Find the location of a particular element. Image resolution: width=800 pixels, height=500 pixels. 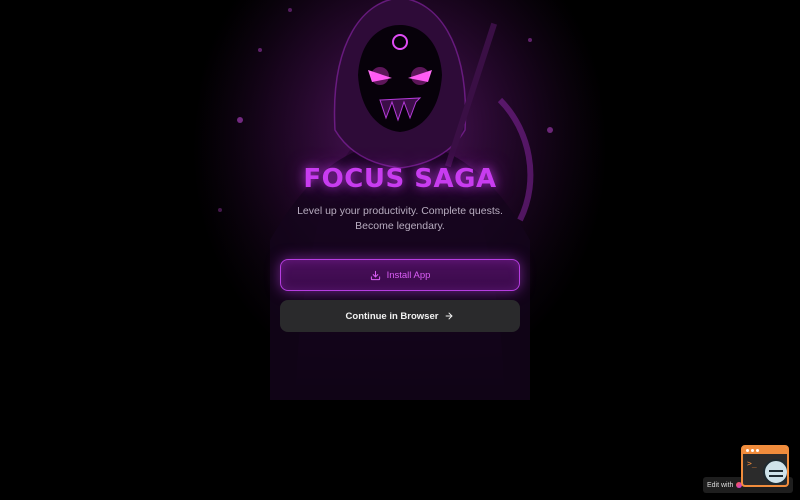

continue-in-browser-label: Continue in Browser is located at coordinates (392, 316).